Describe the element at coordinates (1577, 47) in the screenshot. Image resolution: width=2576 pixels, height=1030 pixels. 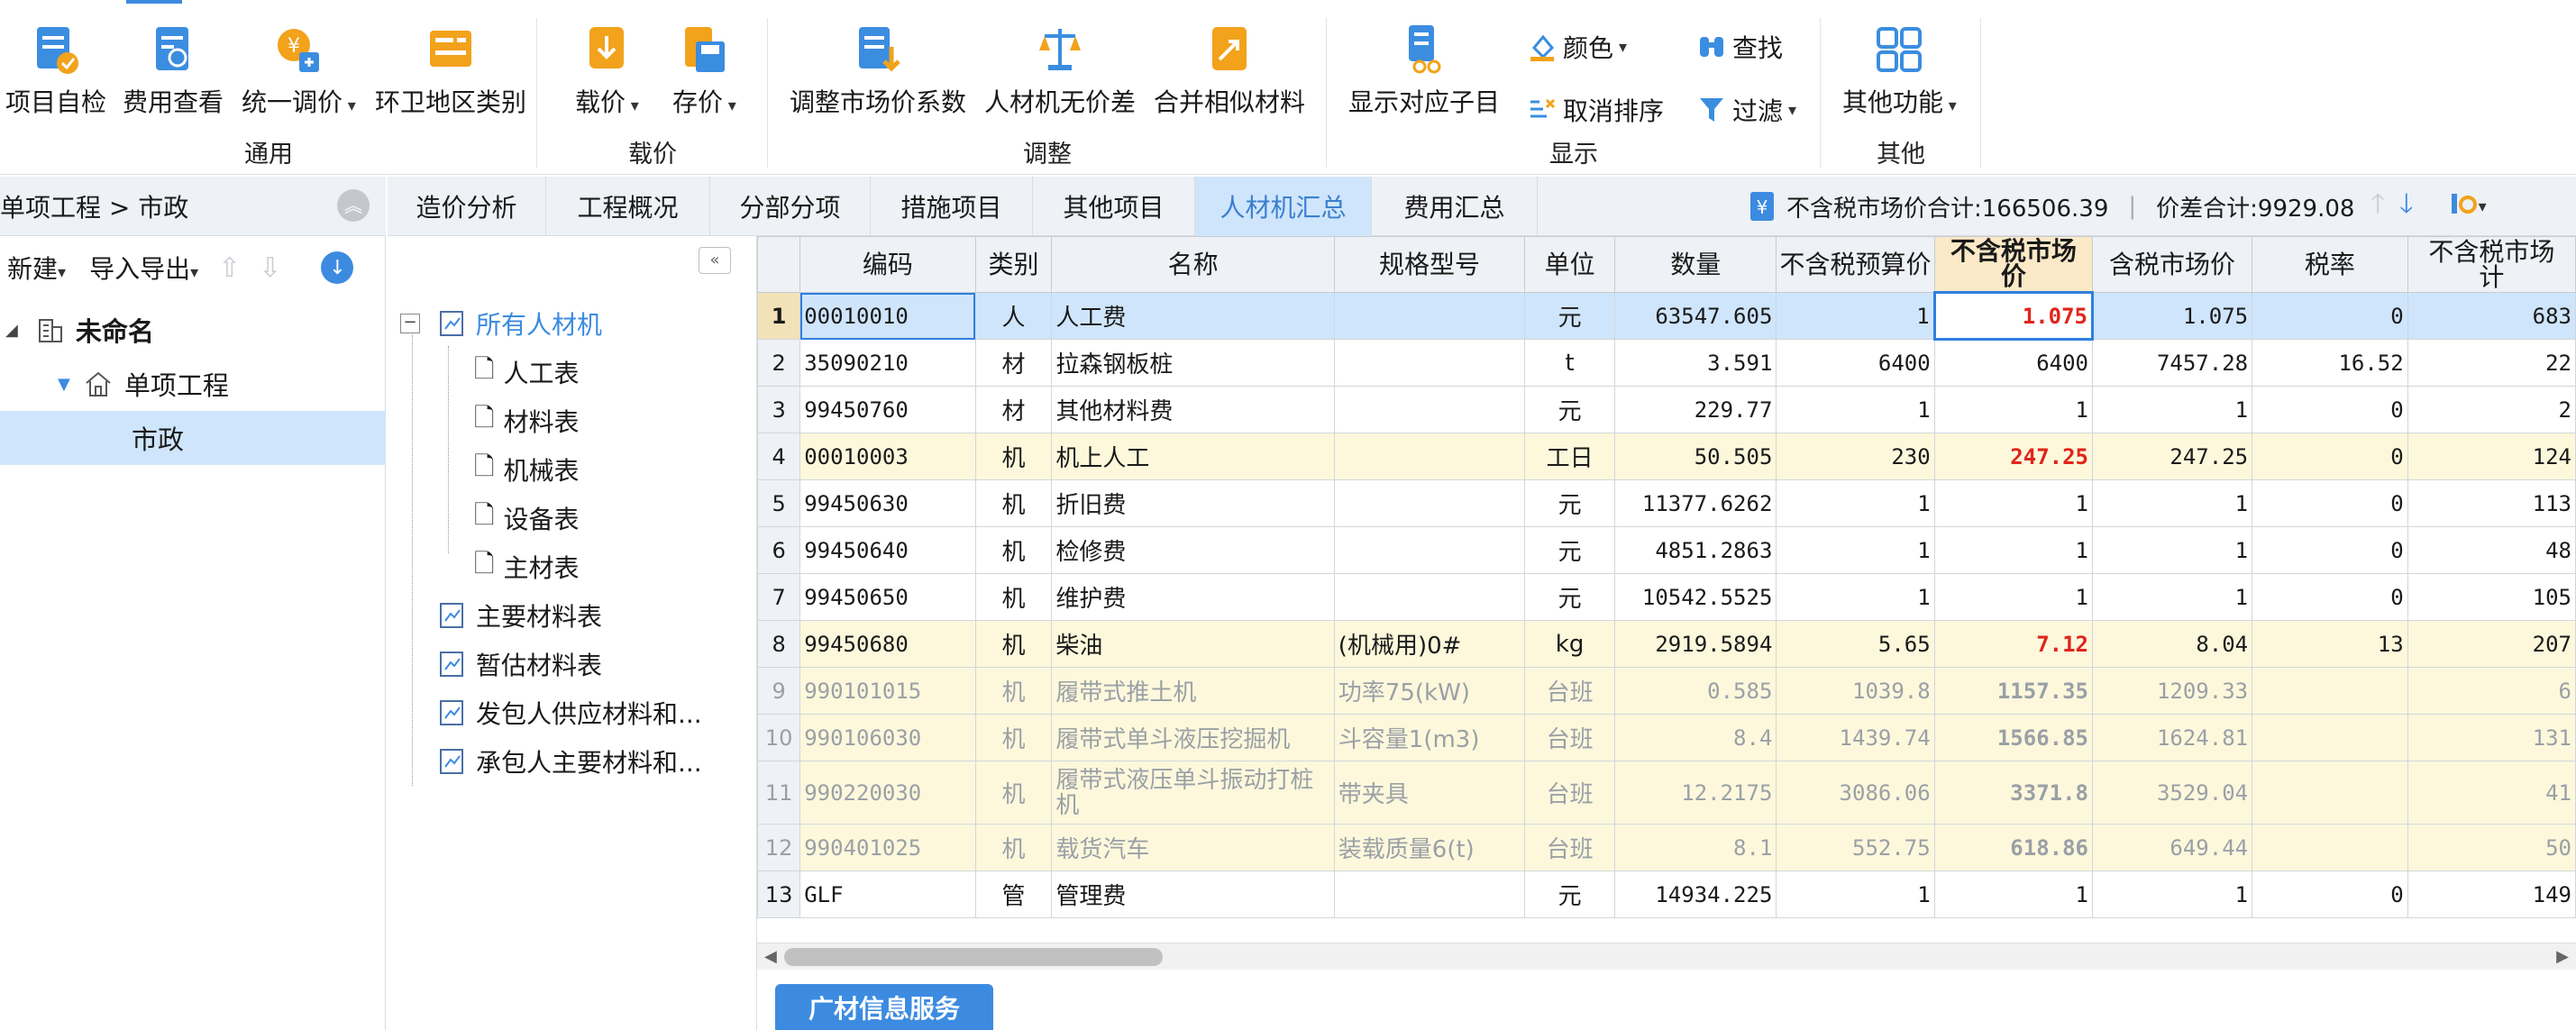
I see `color-button: 颜色 ▾` at that location.